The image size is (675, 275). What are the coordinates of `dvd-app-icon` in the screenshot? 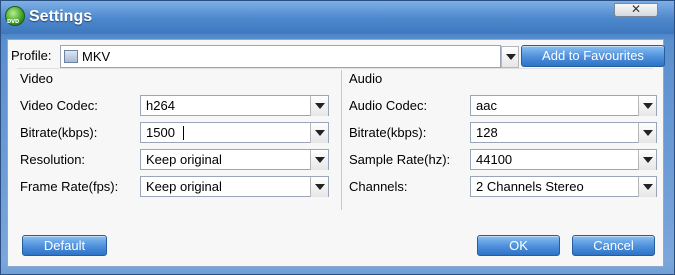 It's located at (15, 16).